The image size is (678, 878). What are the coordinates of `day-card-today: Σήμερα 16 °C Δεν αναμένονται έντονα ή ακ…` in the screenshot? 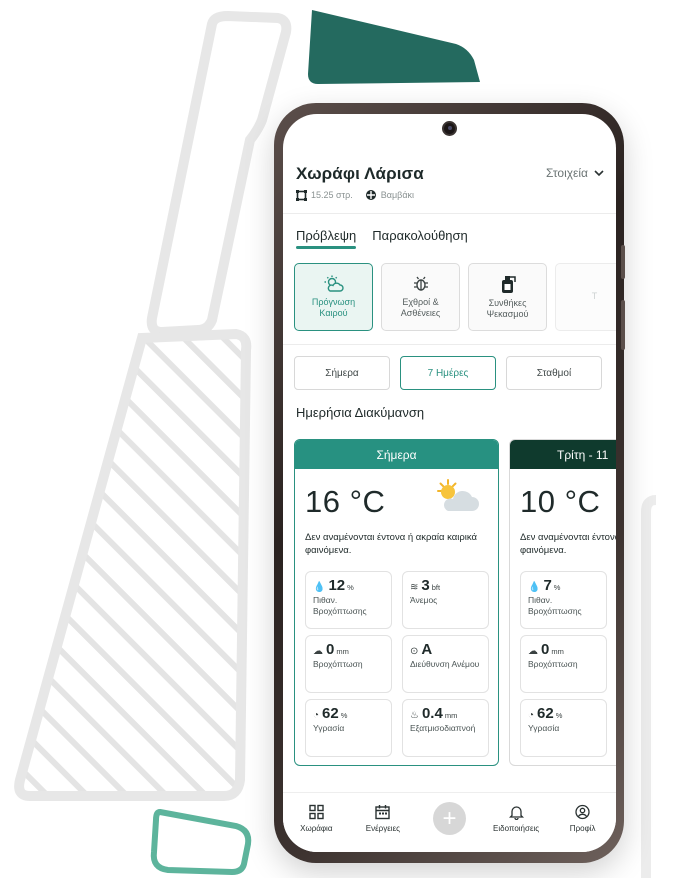 It's located at (396, 602).